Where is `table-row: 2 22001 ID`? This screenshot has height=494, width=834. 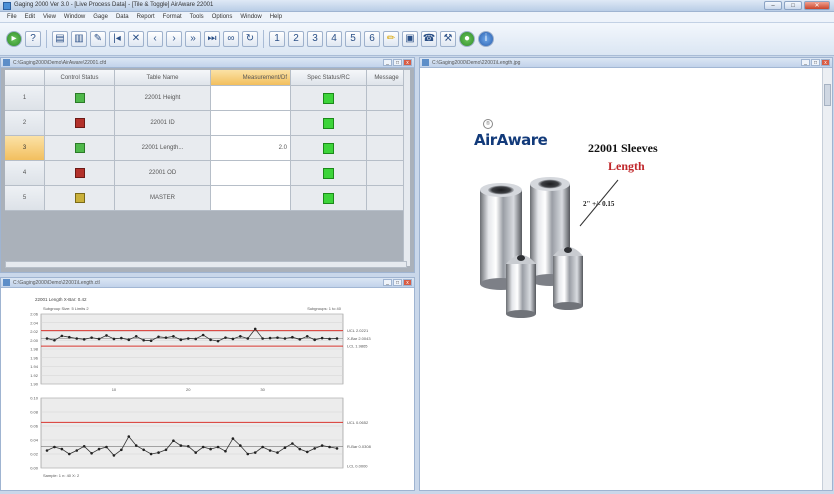
table-row: 2 22001 ID is located at coordinates (206, 123).